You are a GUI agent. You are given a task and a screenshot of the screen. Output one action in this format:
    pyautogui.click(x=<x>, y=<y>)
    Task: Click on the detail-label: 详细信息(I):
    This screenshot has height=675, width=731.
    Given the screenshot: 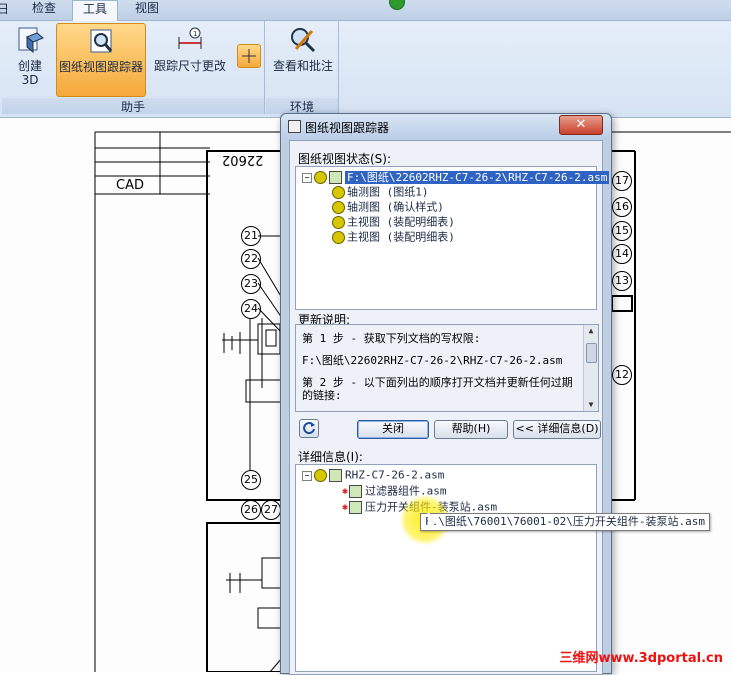 What is the action you would take?
    pyautogui.click(x=330, y=457)
    